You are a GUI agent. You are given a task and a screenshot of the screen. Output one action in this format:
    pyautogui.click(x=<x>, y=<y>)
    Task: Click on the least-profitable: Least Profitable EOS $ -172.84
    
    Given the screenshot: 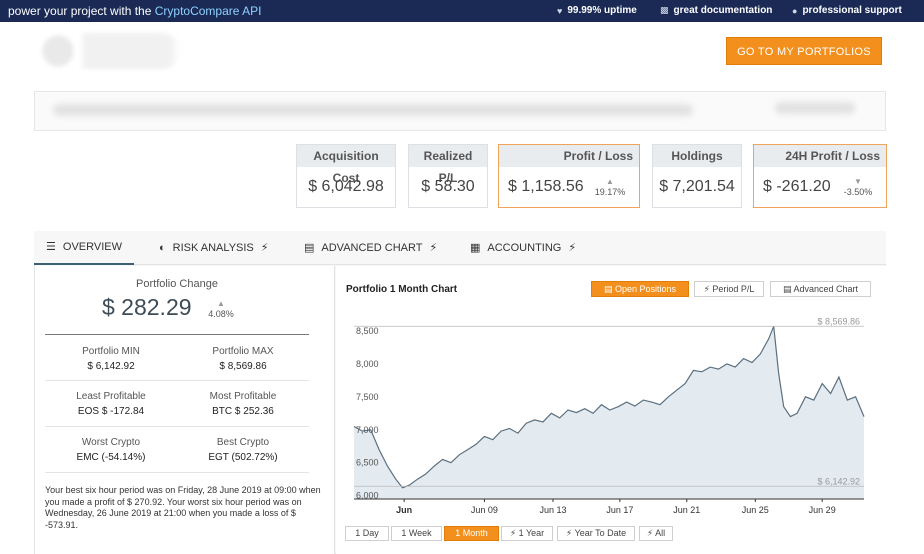 What is the action you would take?
    pyautogui.click(x=111, y=404)
    